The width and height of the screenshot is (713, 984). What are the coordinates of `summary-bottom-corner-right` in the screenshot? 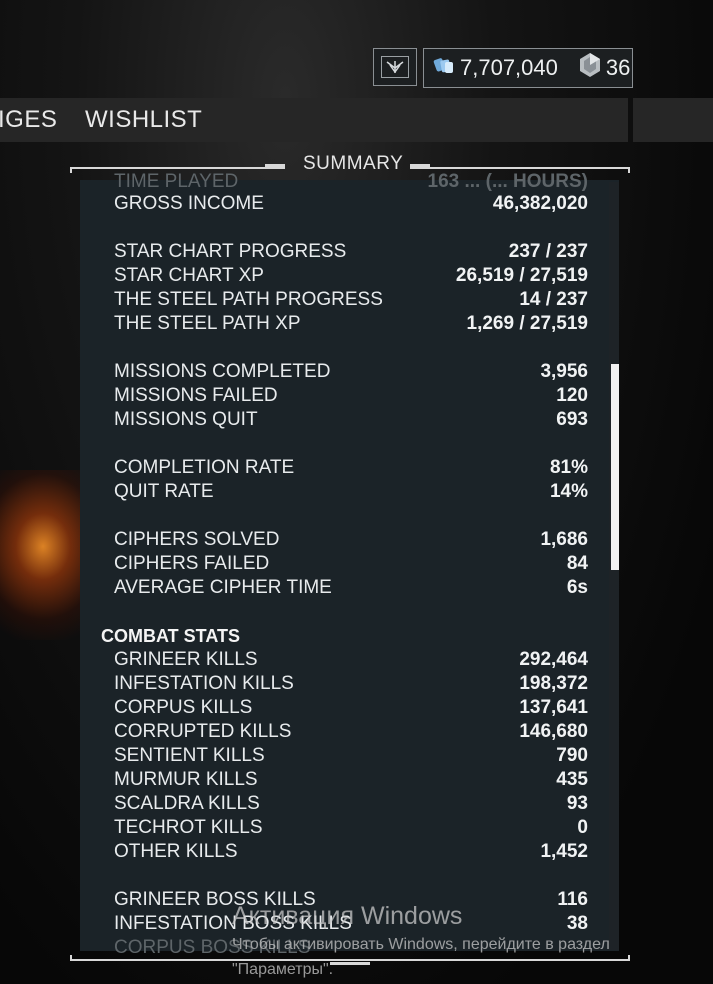 It's located at (629, 958).